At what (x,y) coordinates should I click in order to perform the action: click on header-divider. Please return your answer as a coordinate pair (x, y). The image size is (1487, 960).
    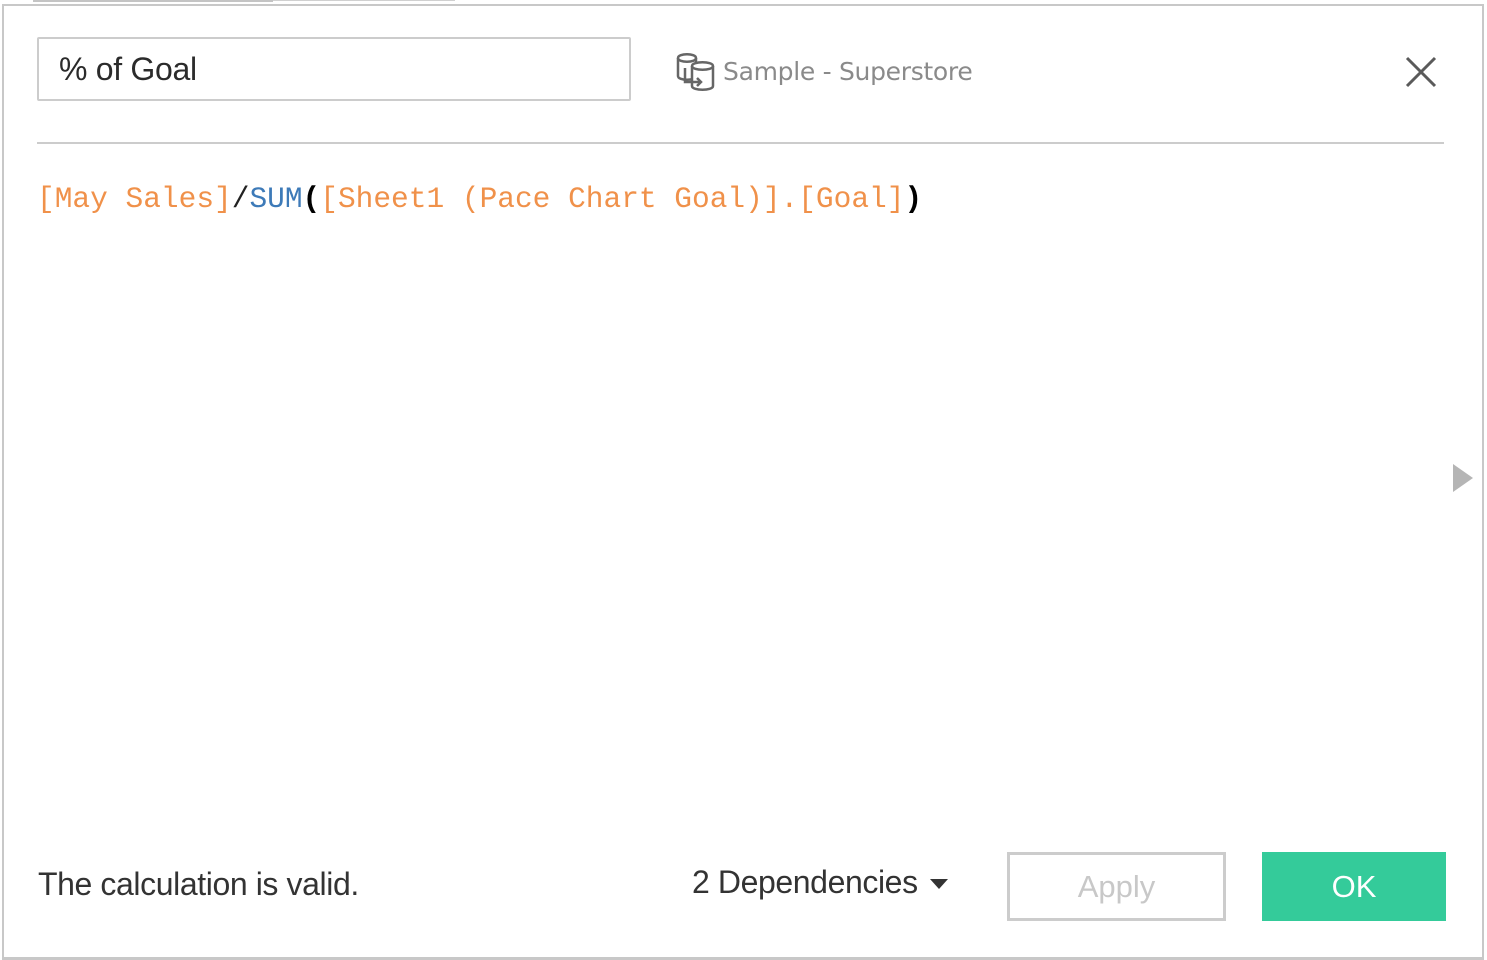
    Looking at the image, I should click on (740, 143).